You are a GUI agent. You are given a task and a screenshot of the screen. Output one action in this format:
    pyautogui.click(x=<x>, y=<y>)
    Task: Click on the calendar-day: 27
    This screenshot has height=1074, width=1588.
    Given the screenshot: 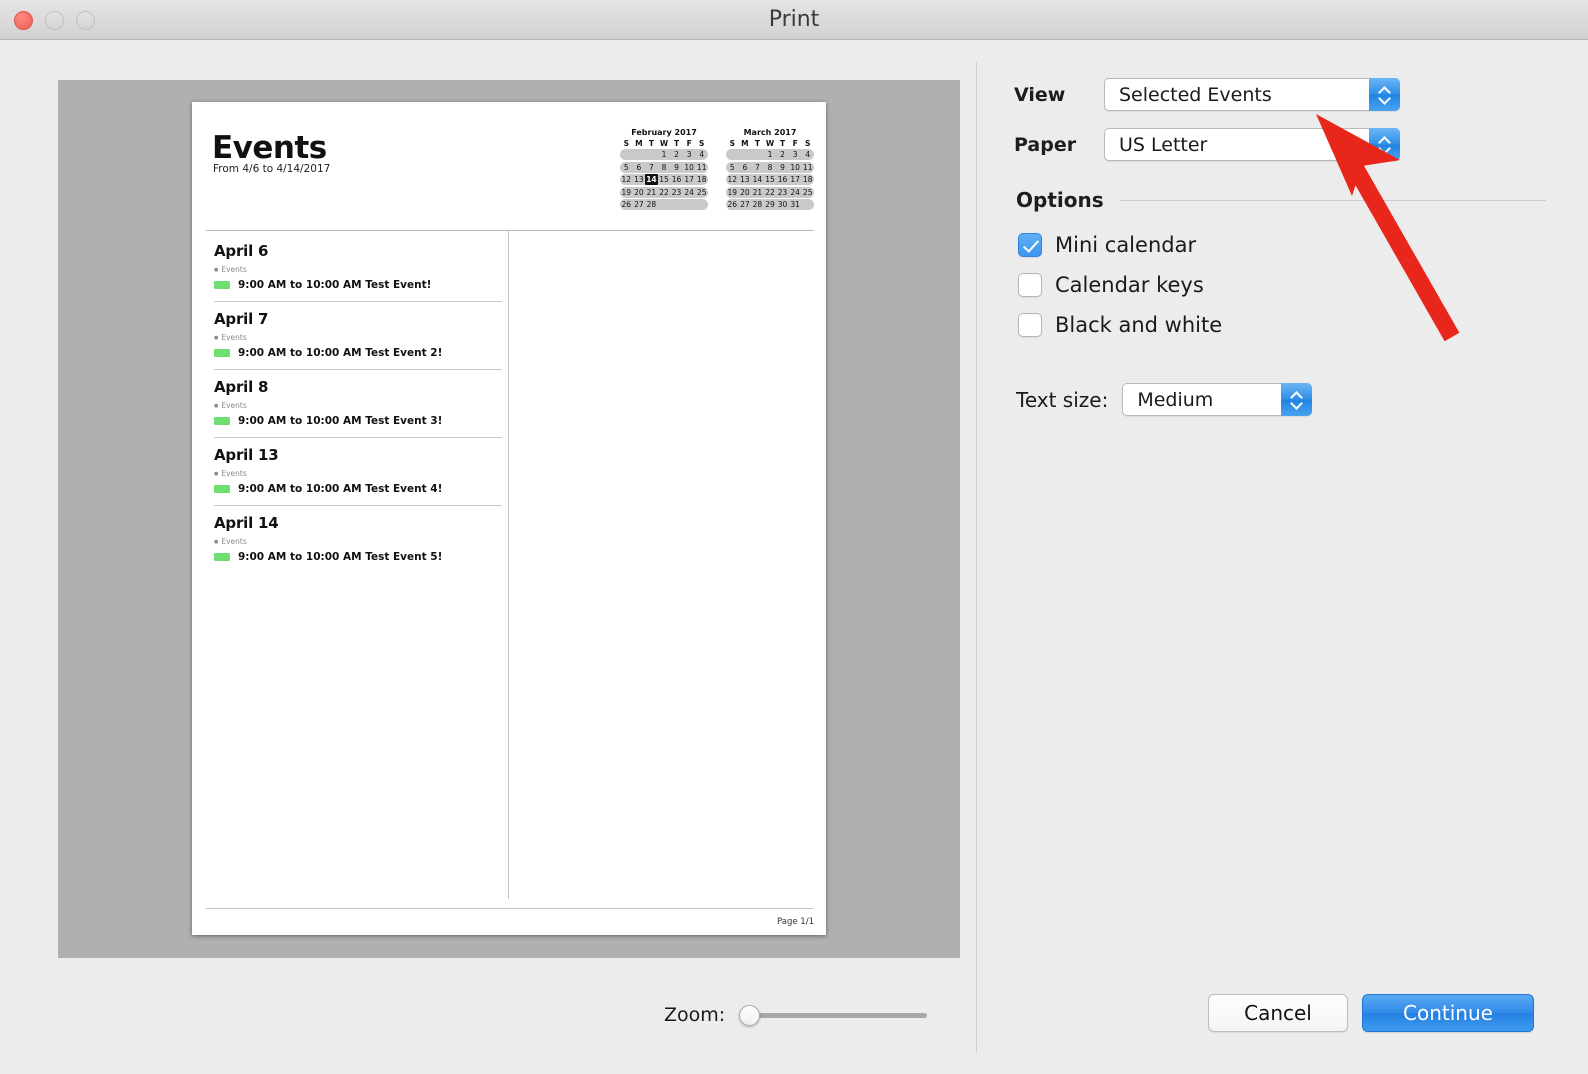 What is the action you would take?
    pyautogui.click(x=639, y=204)
    